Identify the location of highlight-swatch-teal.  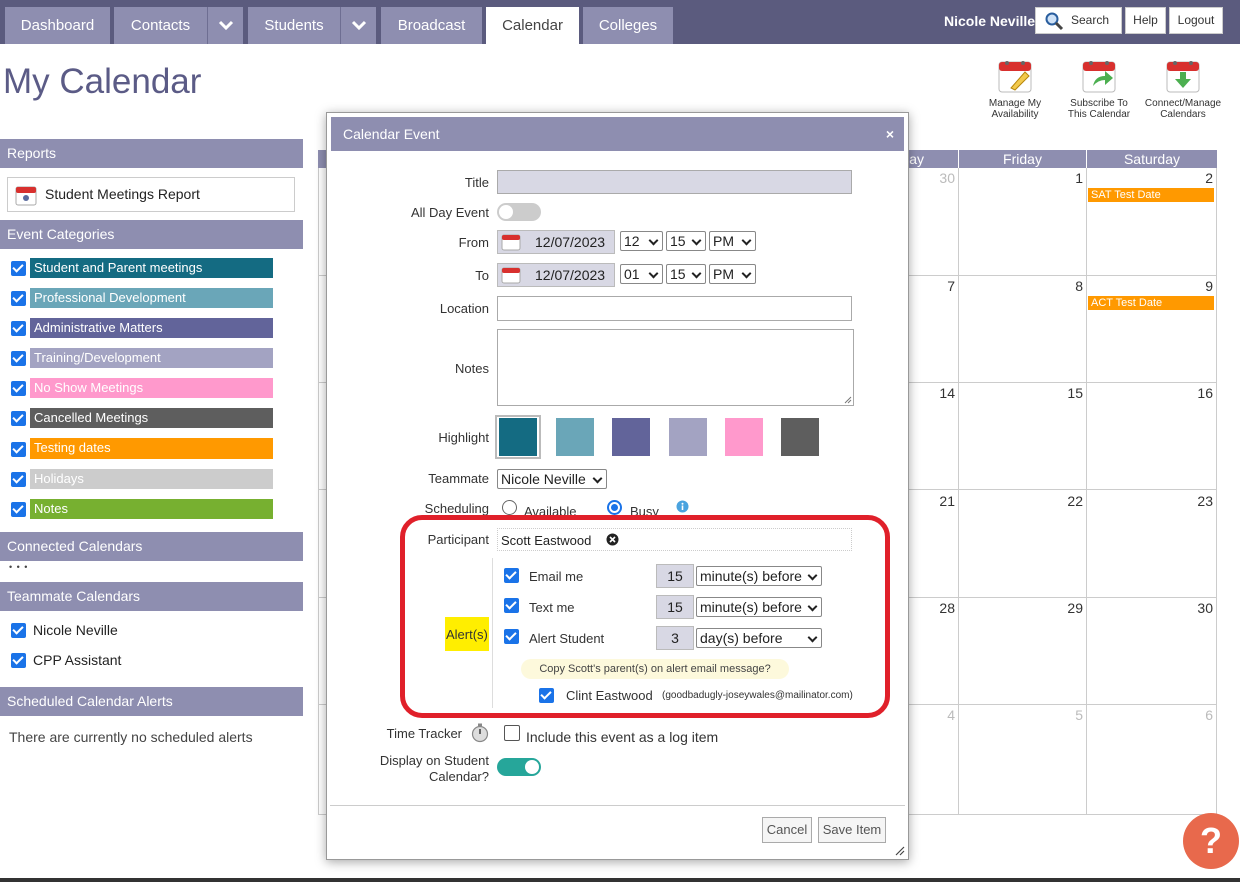
(518, 437).